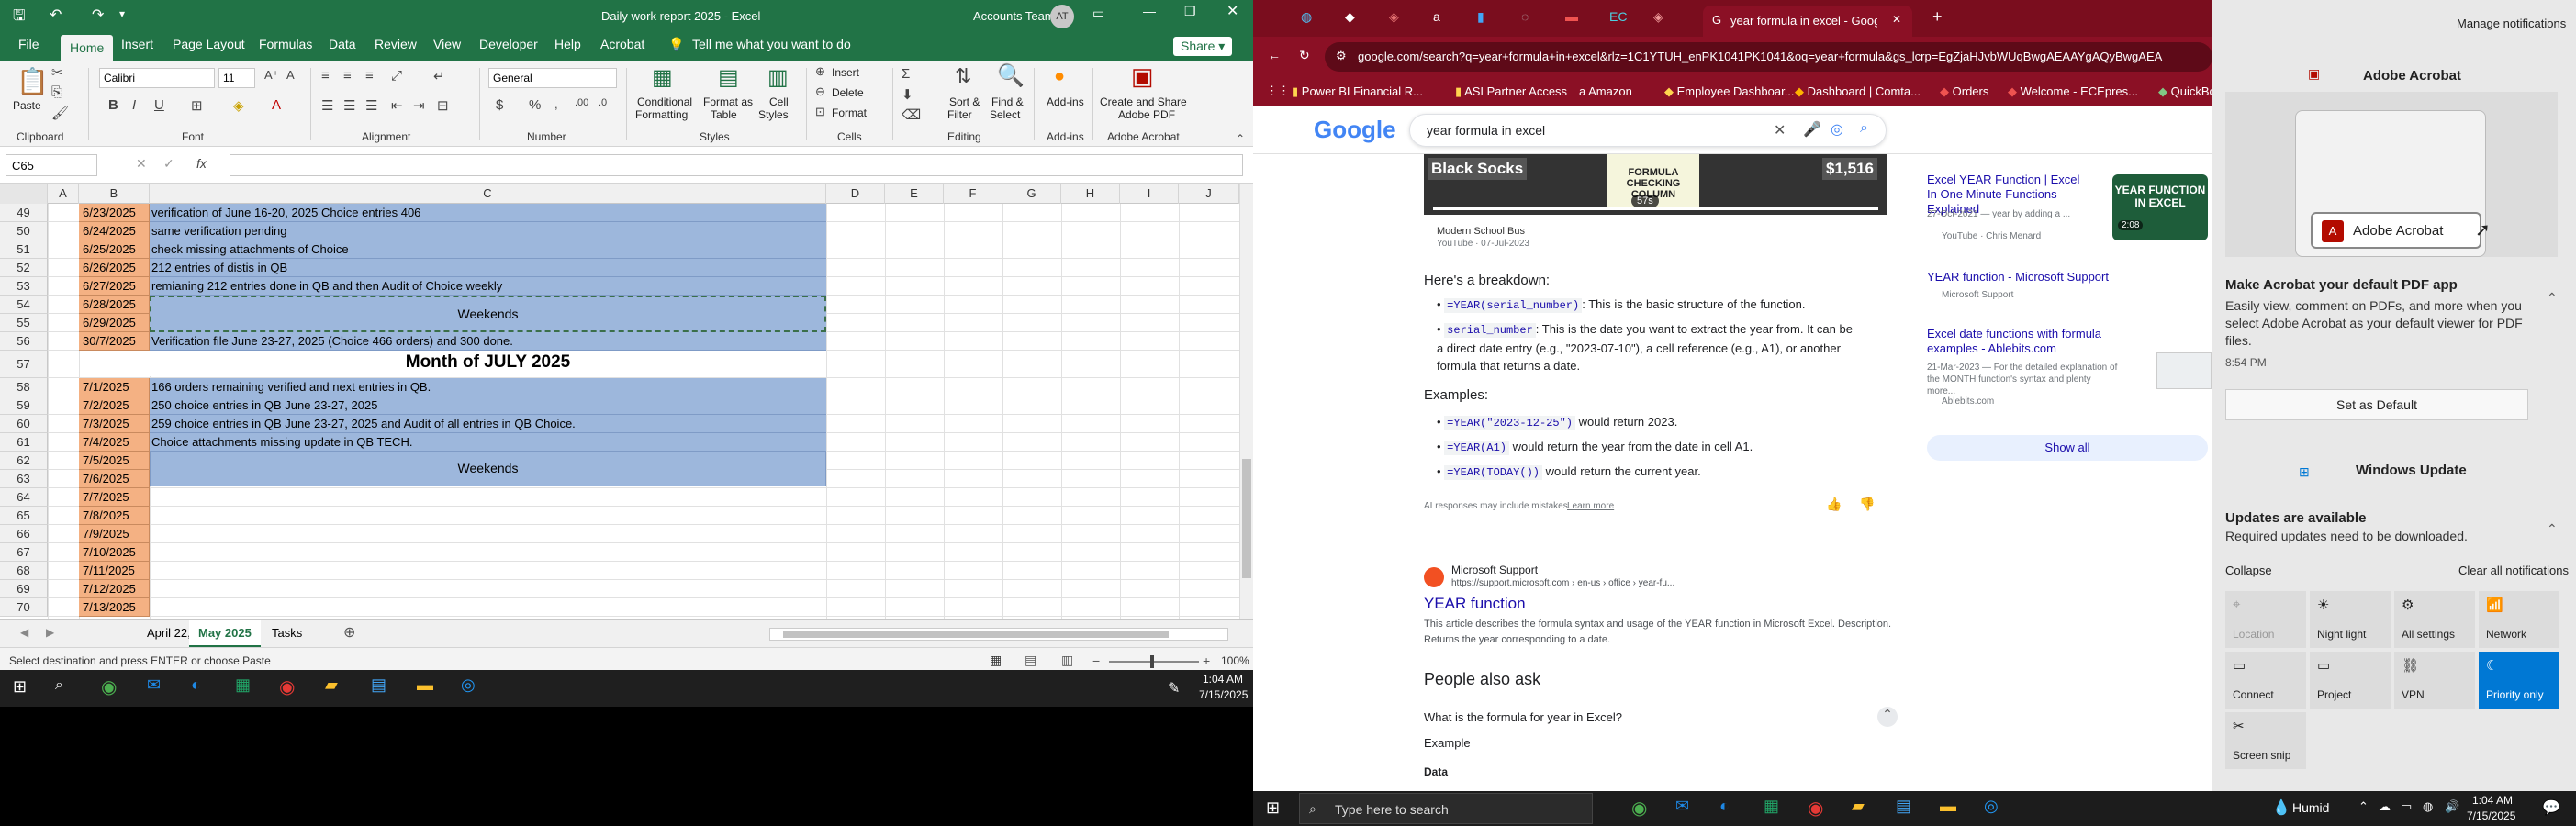 This screenshot has height=826, width=2576. Describe the element at coordinates (488, 362) in the screenshot. I see `month-title-cell: Month of JULY 2025` at that location.